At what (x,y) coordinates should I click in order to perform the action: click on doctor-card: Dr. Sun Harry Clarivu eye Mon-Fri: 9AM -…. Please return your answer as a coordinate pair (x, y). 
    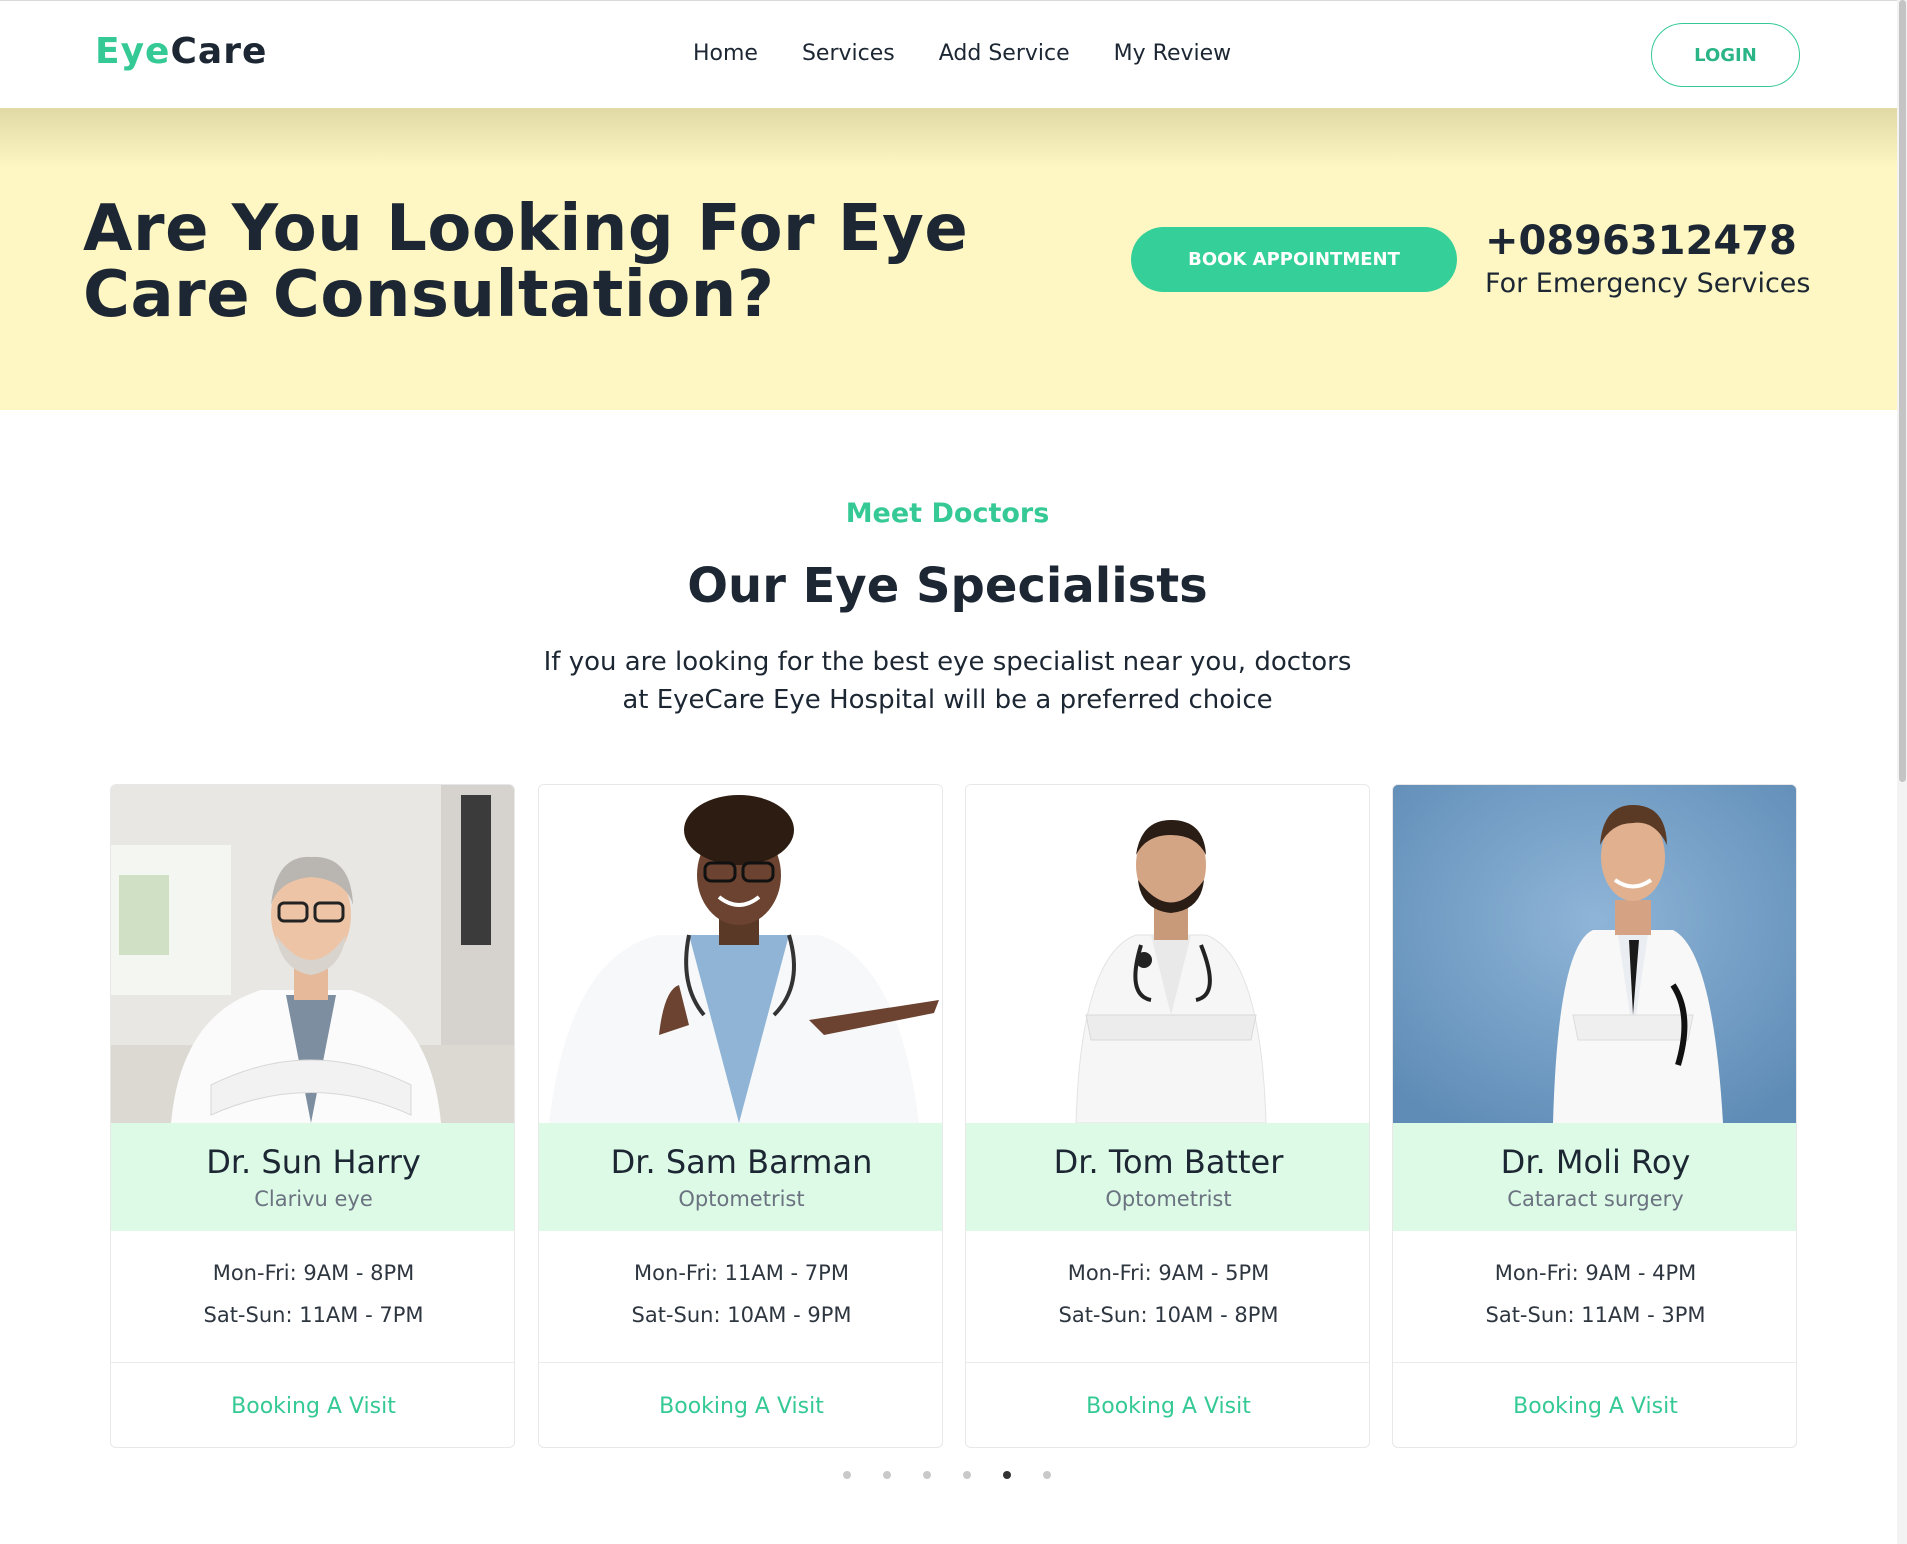
    Looking at the image, I should click on (312, 1116).